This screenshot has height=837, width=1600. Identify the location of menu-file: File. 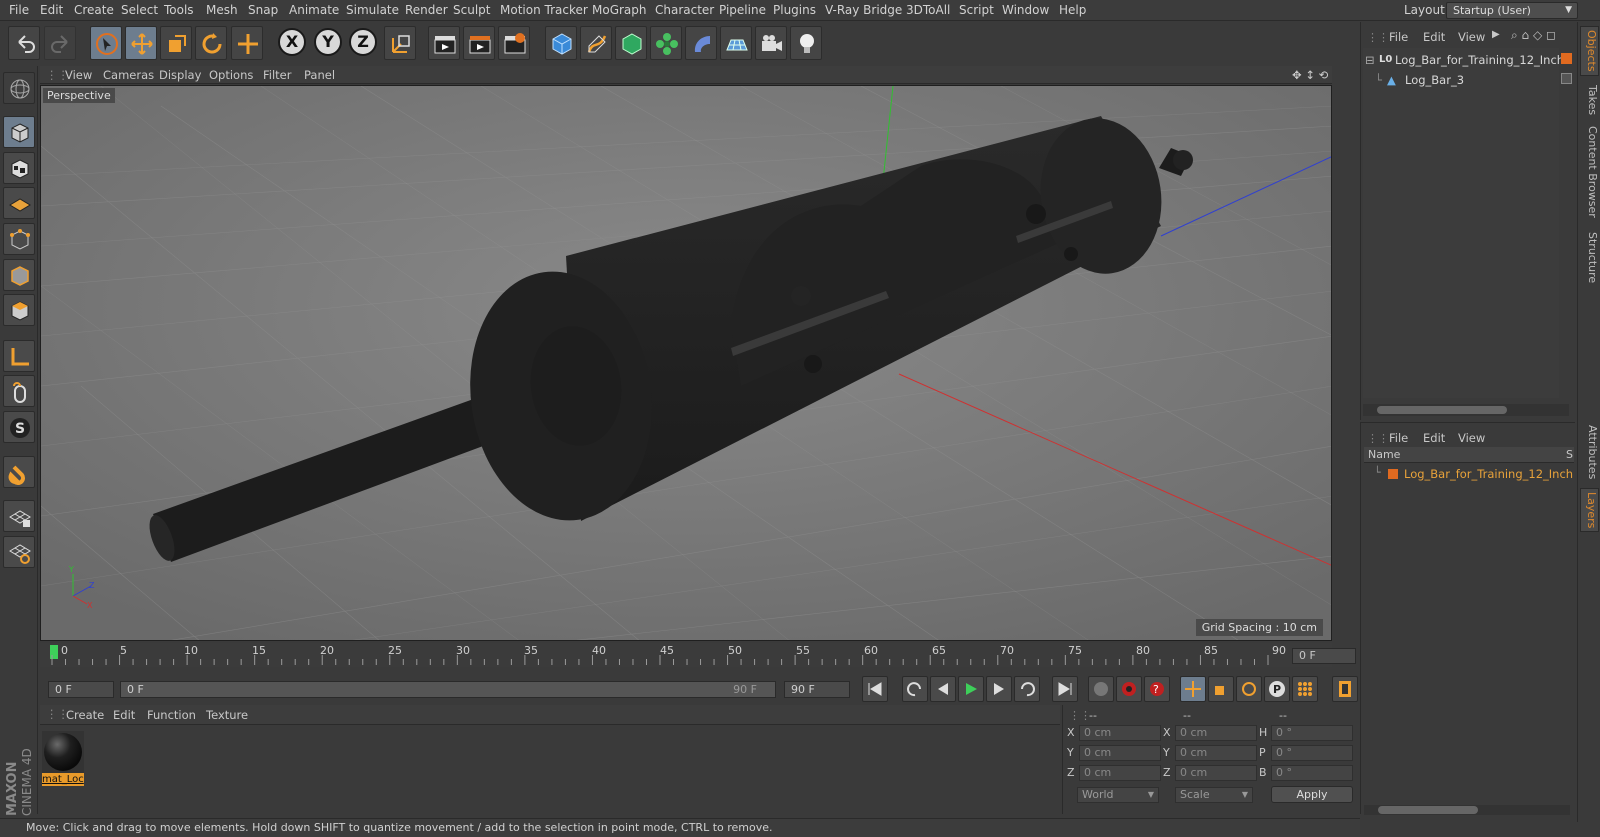
(19, 10).